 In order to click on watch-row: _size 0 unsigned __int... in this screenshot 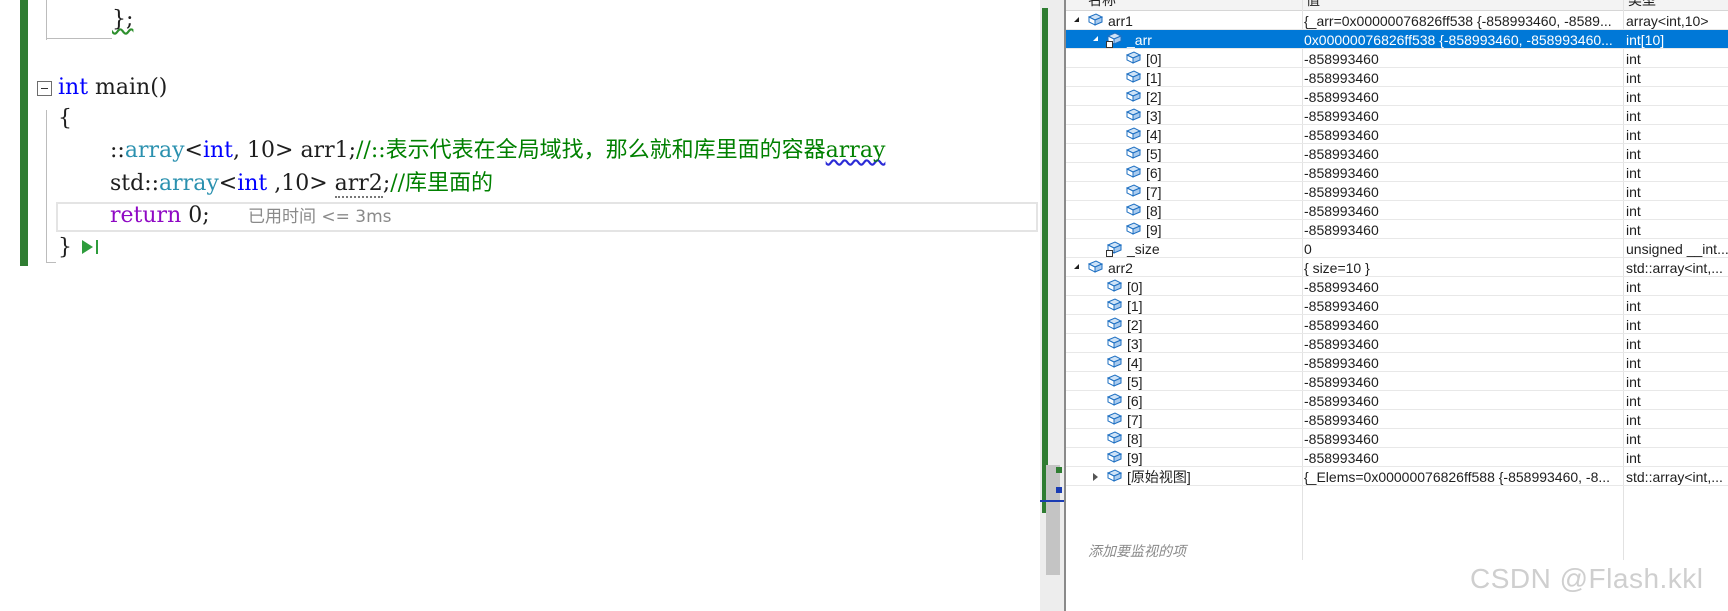, I will do `click(1397, 248)`.